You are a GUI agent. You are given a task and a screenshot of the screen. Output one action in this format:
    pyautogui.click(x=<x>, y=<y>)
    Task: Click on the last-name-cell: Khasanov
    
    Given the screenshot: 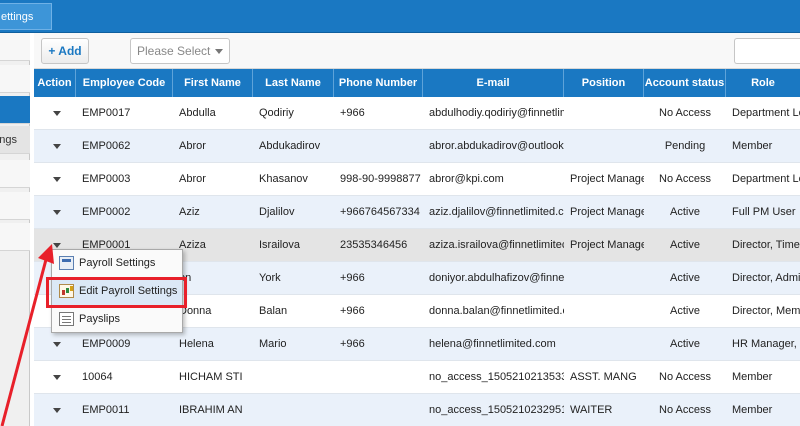 What is the action you would take?
    pyautogui.click(x=283, y=179)
    